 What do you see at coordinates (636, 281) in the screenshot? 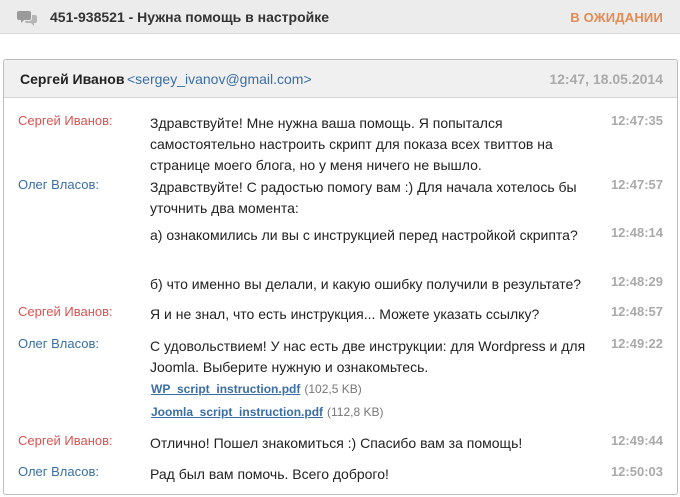
I see `message-time: 12:48:29` at bounding box center [636, 281].